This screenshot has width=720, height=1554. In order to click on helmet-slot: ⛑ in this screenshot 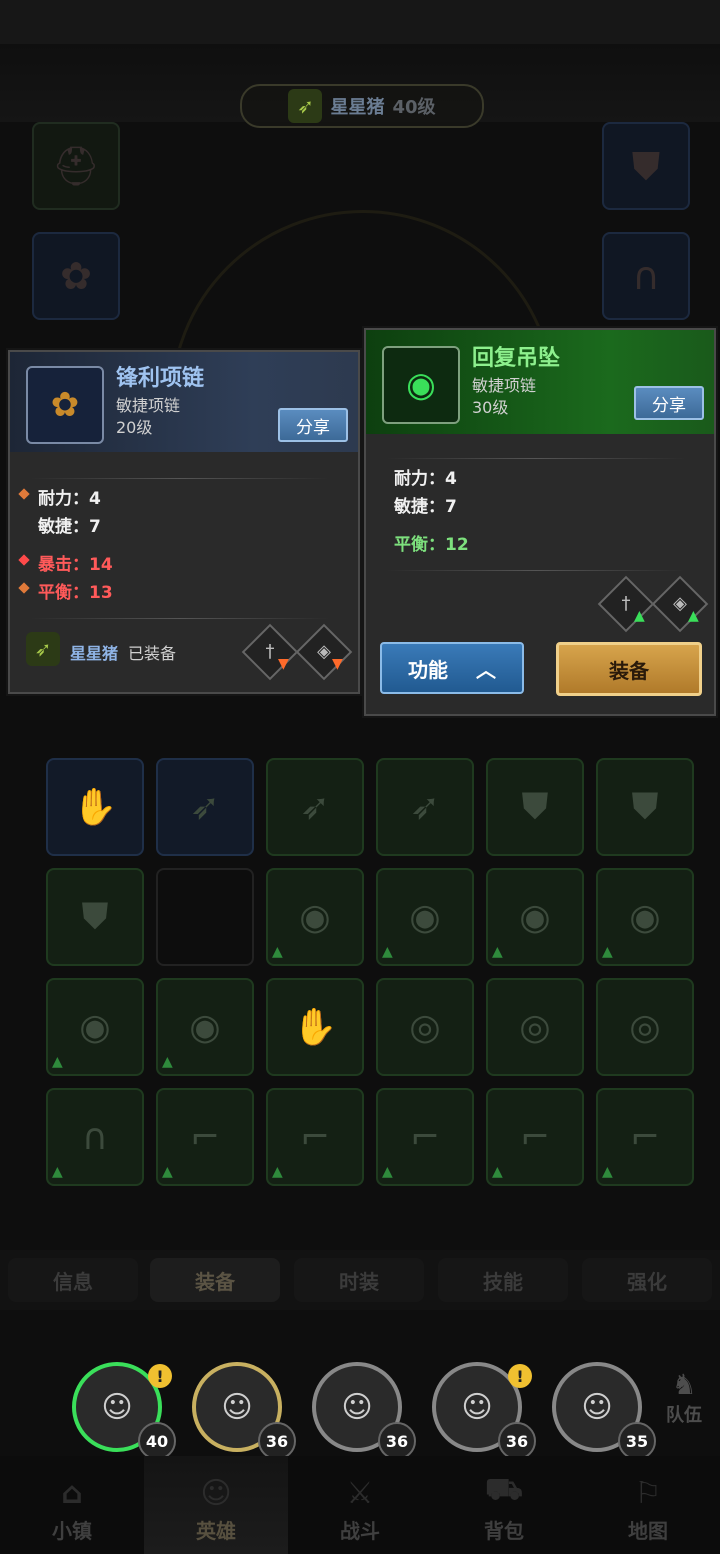, I will do `click(76, 166)`.